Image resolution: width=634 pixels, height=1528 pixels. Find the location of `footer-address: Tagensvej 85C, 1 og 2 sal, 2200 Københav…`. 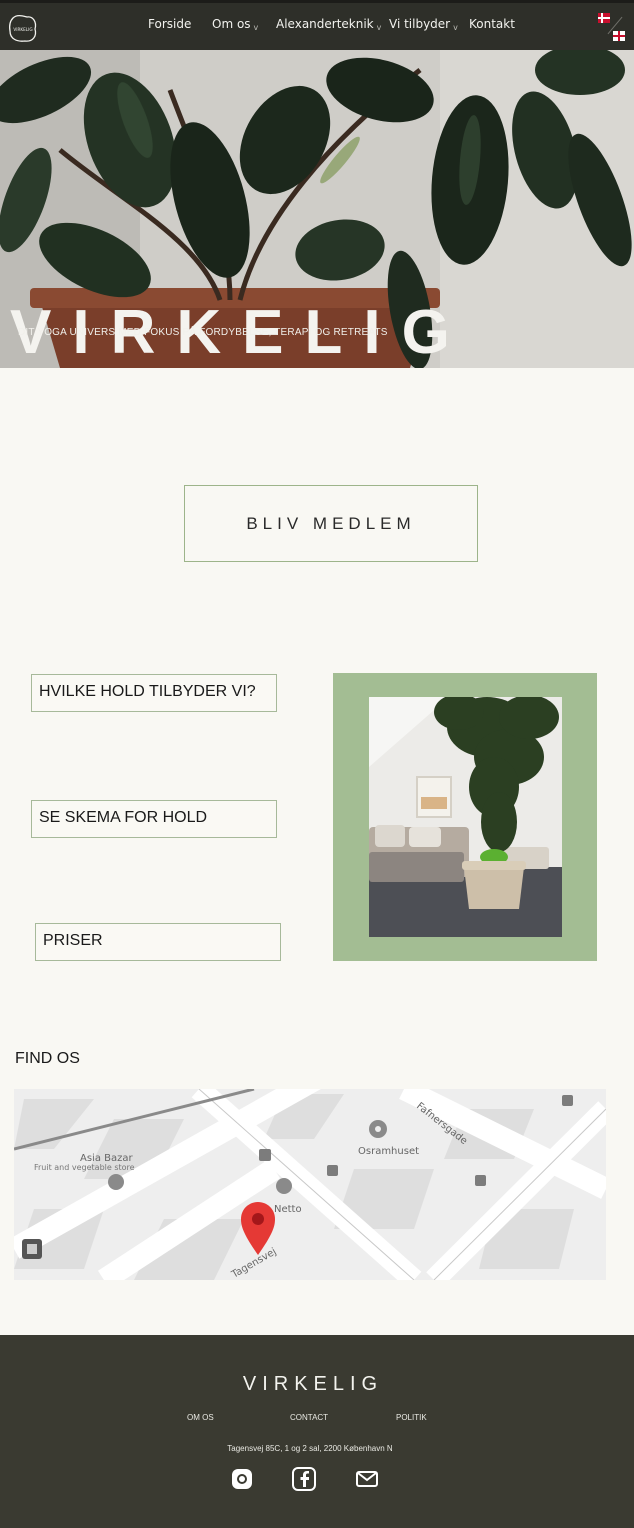

footer-address: Tagensvej 85C, 1 og 2 sal, 2200 Københav… is located at coordinates (310, 1448).